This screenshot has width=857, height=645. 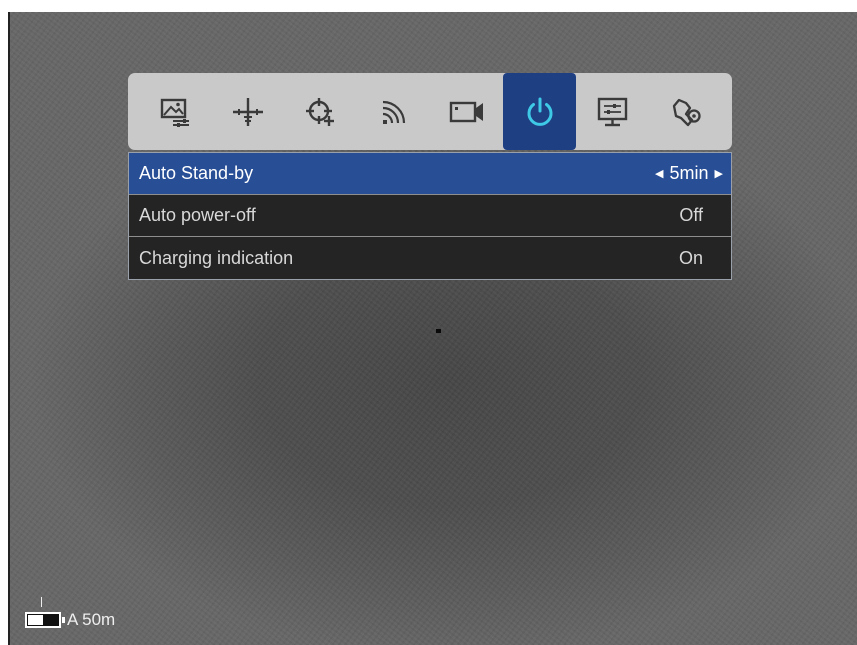 I want to click on setting-value: 5min, so click(x=689, y=173).